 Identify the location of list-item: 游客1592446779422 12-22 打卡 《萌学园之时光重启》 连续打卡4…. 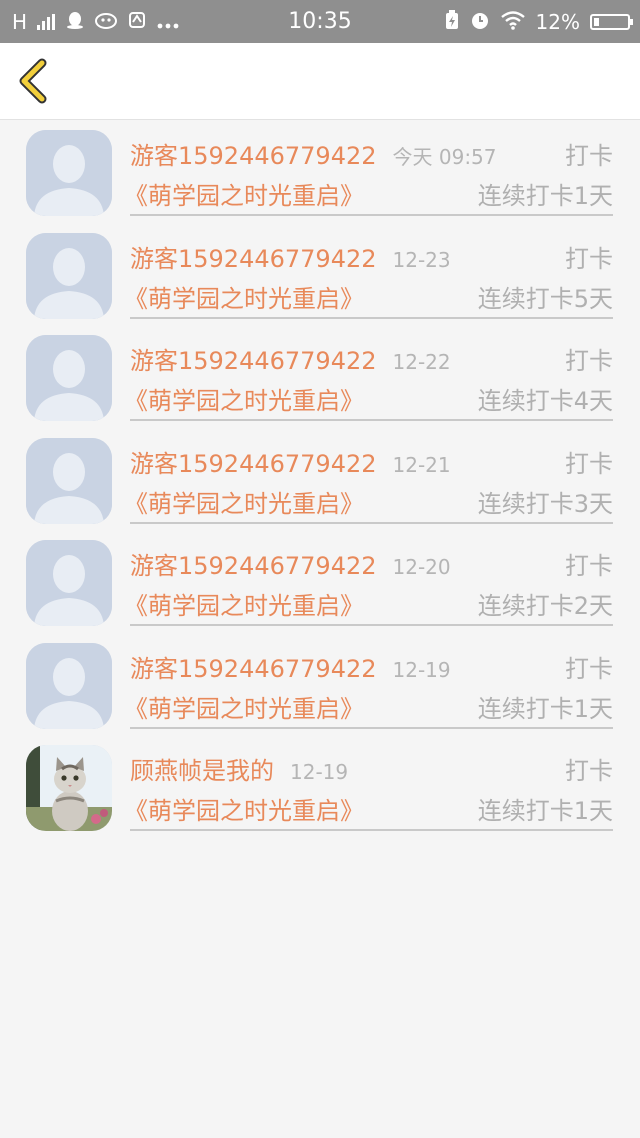
(320, 376).